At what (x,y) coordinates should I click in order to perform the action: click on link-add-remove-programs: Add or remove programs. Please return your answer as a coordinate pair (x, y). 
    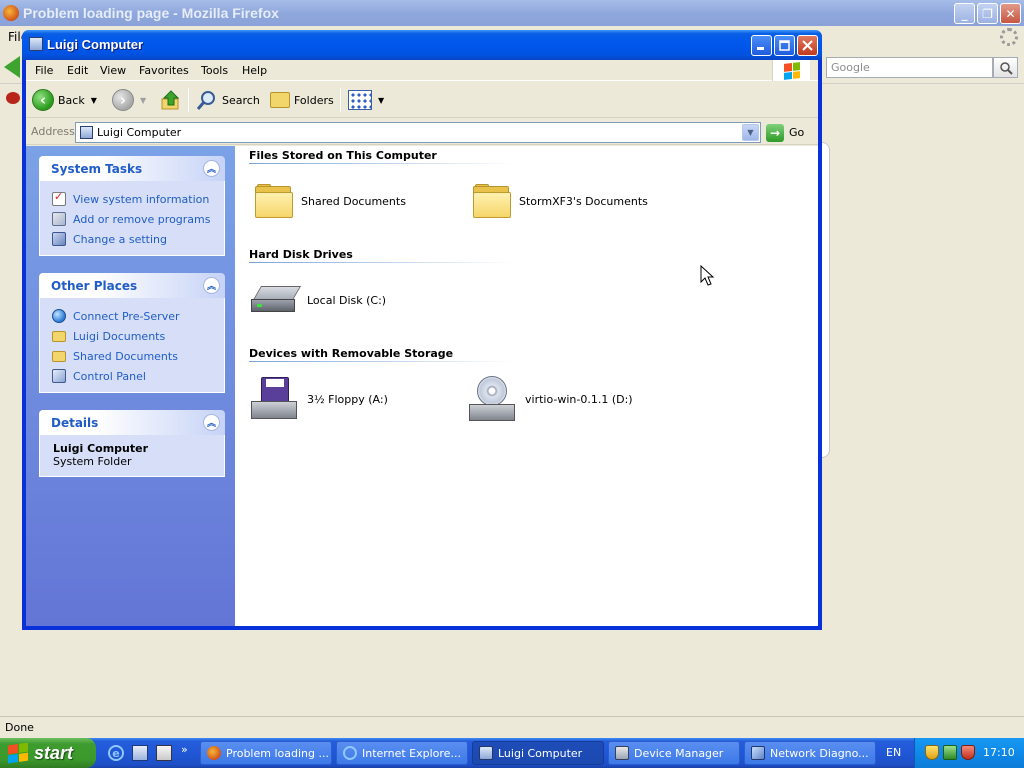
    Looking at the image, I should click on (138, 219).